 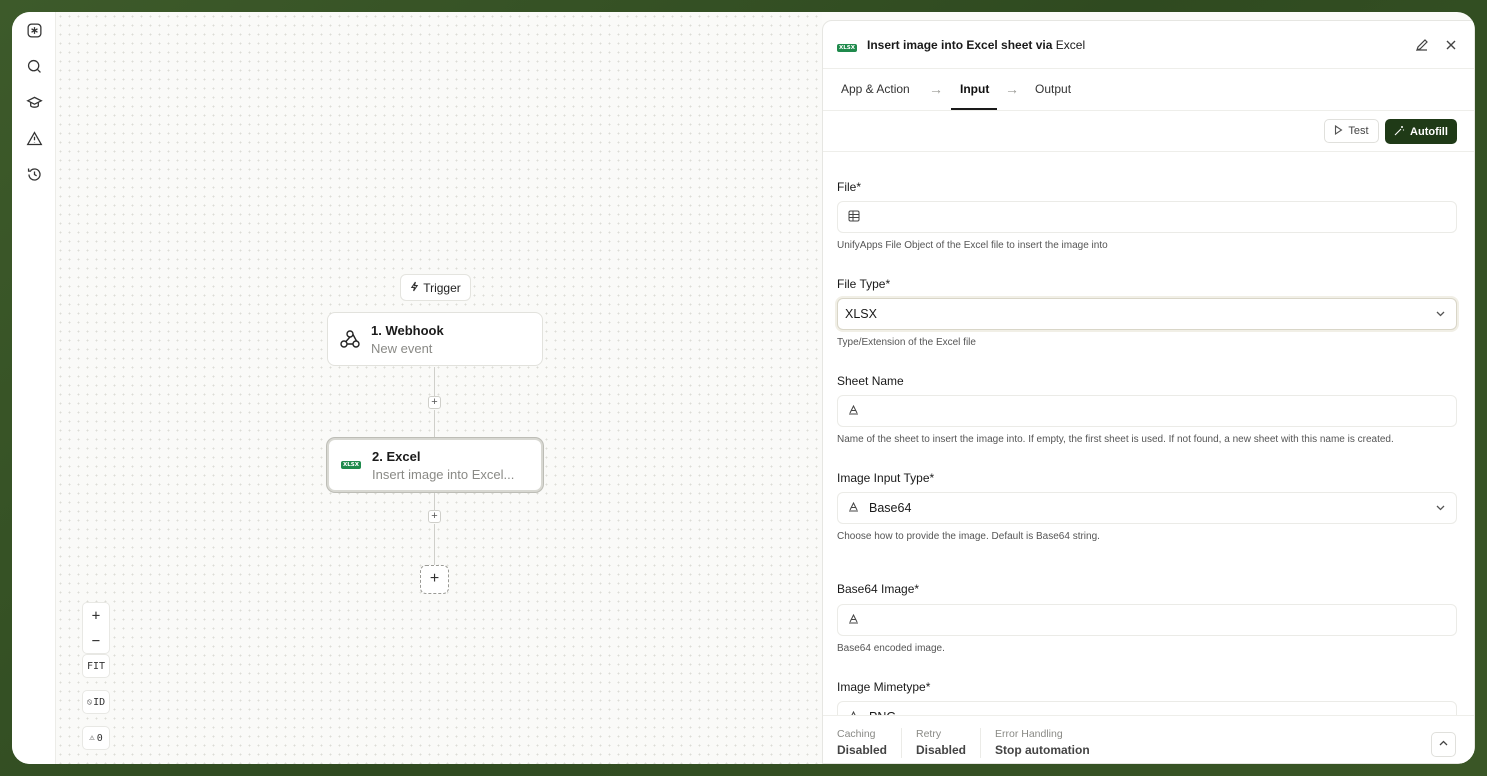 I want to click on image-input-type-select: Base64, so click(x=1147, y=508).